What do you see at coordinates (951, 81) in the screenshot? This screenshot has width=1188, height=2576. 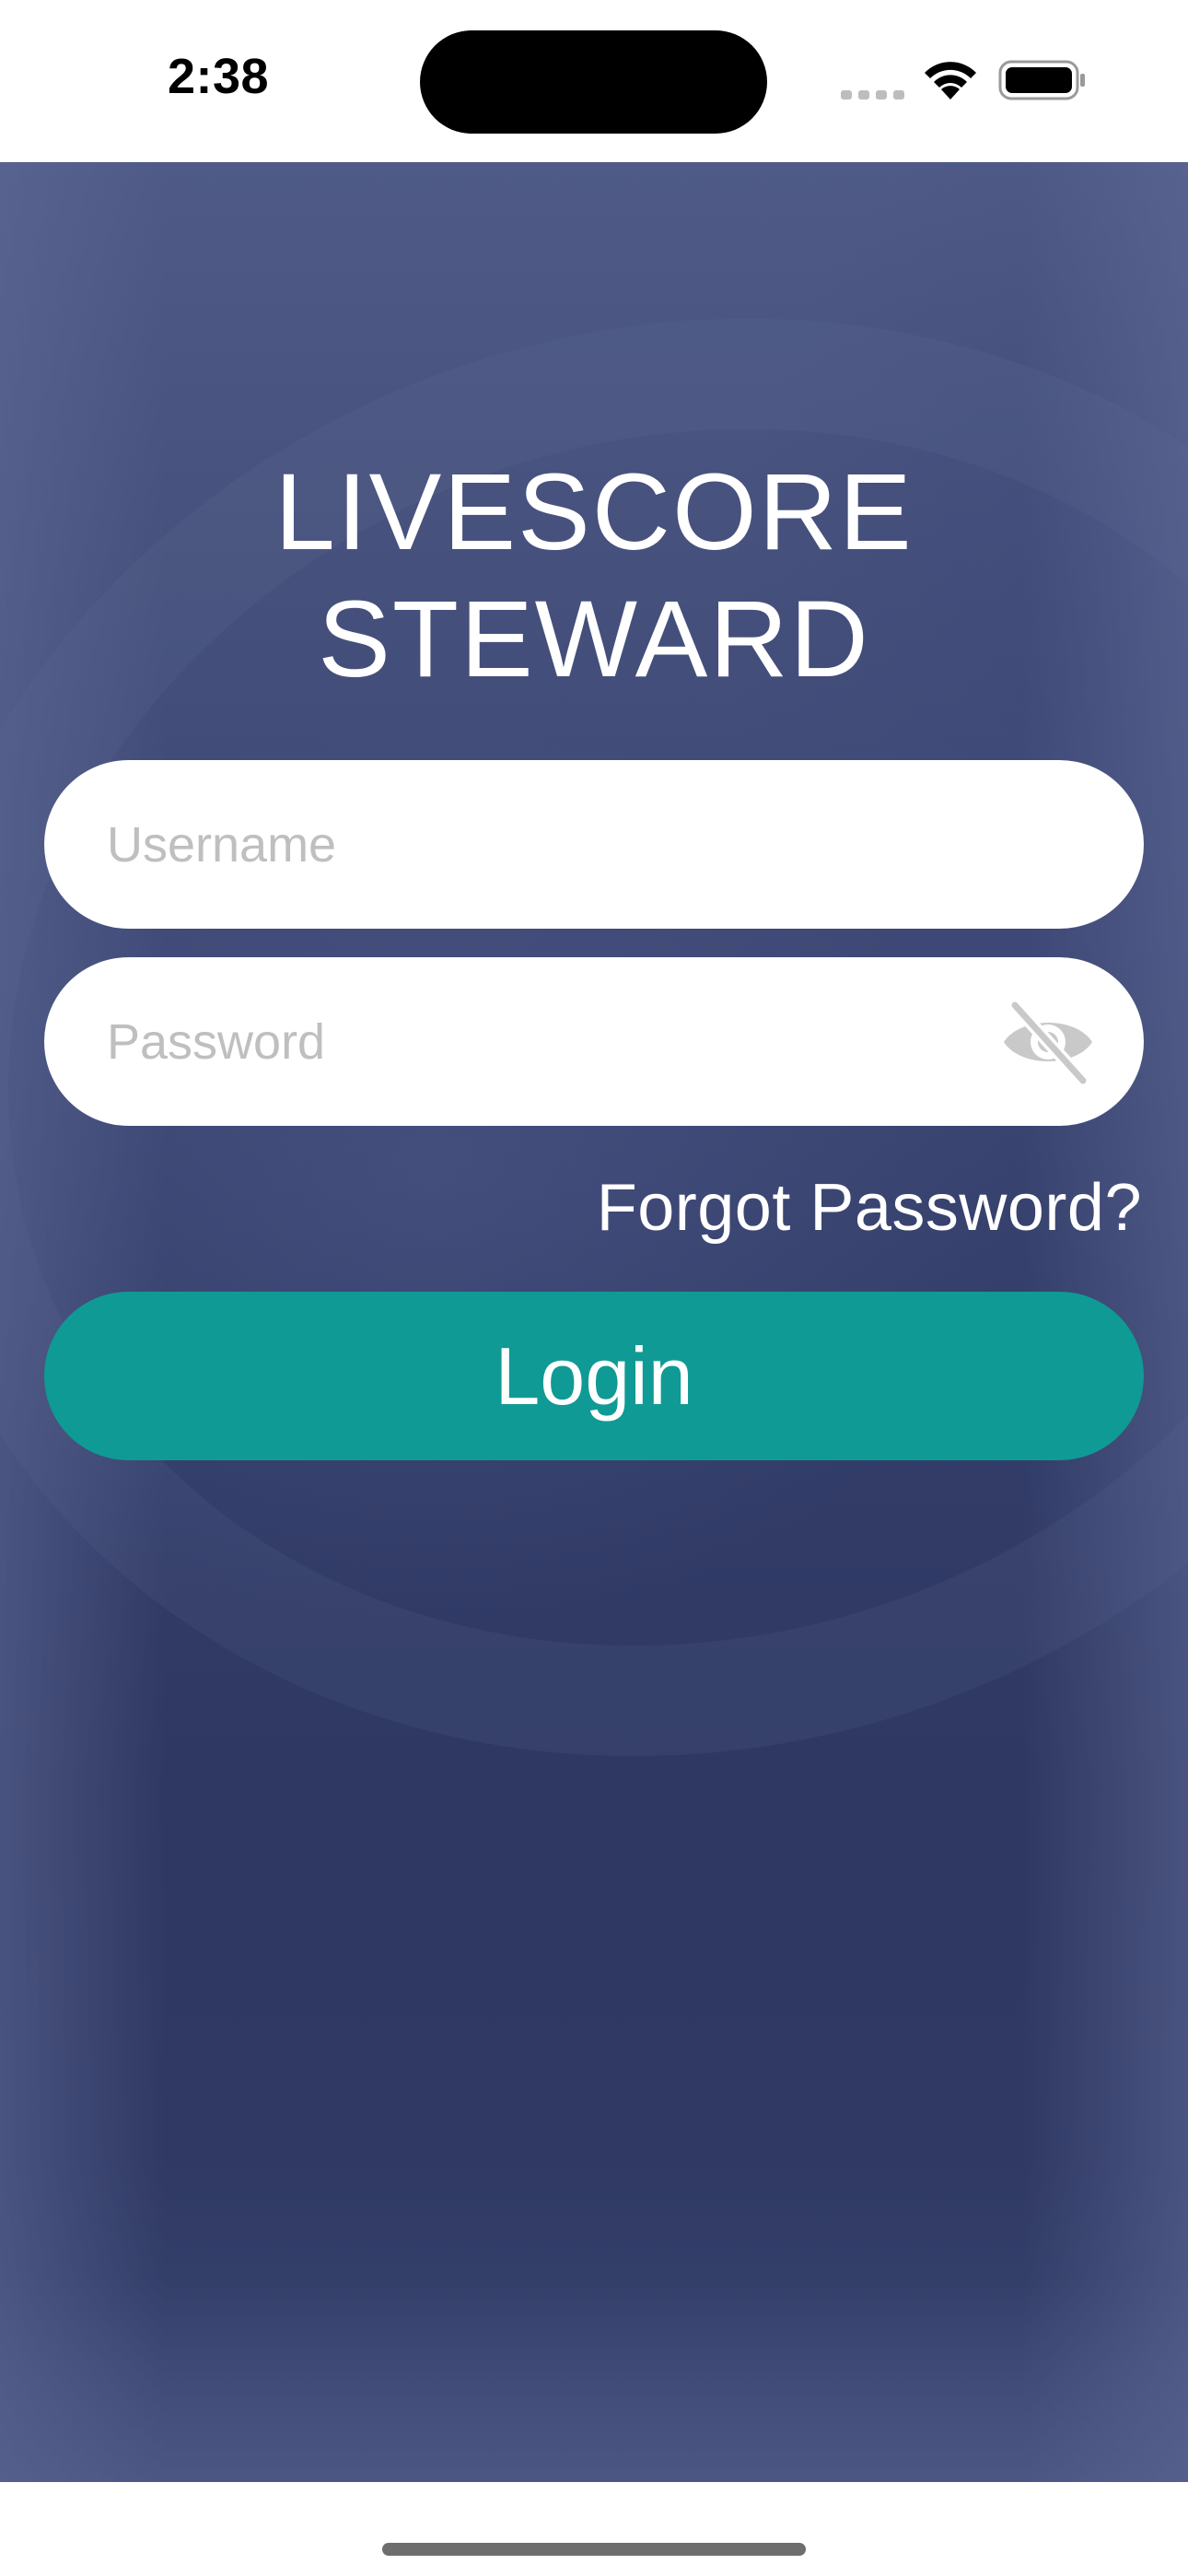 I see `wifi-icon` at bounding box center [951, 81].